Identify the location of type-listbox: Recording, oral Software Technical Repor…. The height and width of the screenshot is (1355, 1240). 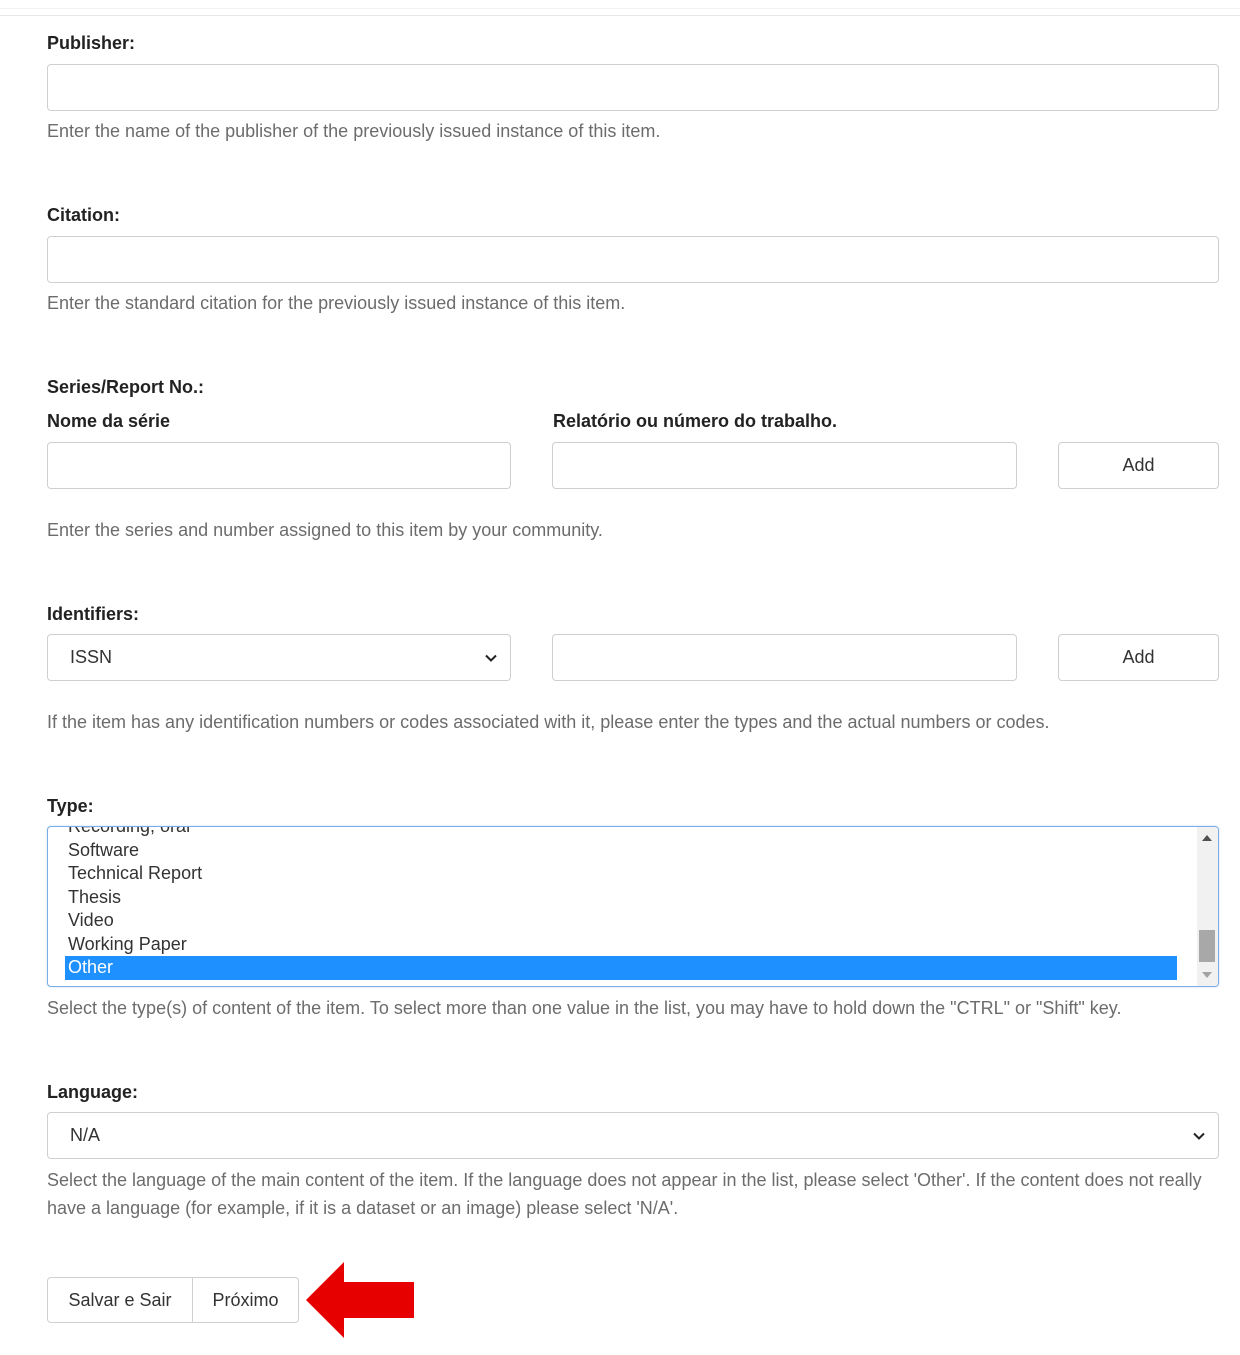
(633, 906).